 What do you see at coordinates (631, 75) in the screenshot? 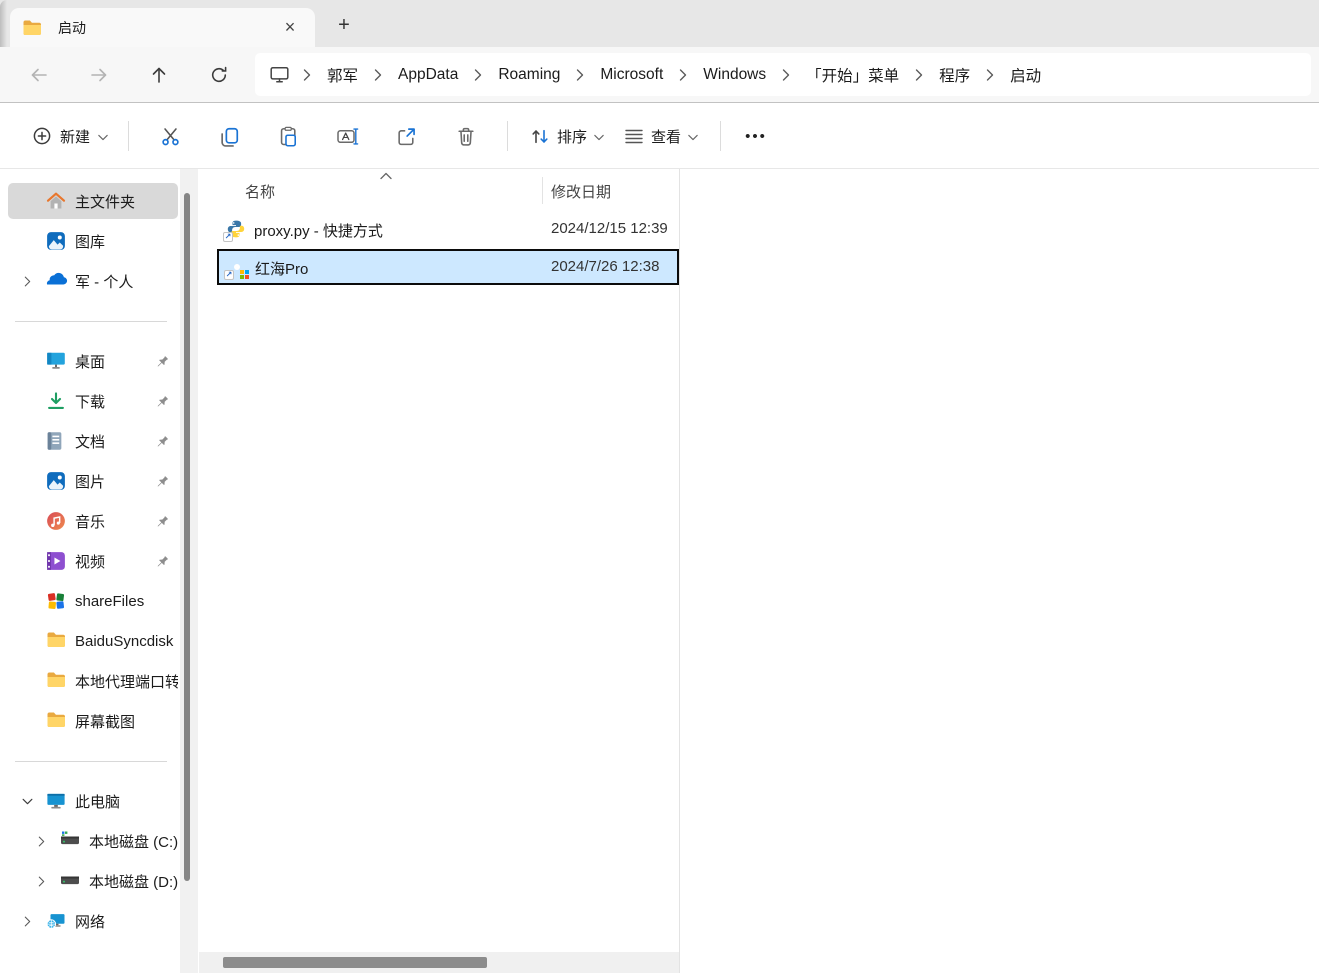
I see `breadcrumb-item: Microsoft` at bounding box center [631, 75].